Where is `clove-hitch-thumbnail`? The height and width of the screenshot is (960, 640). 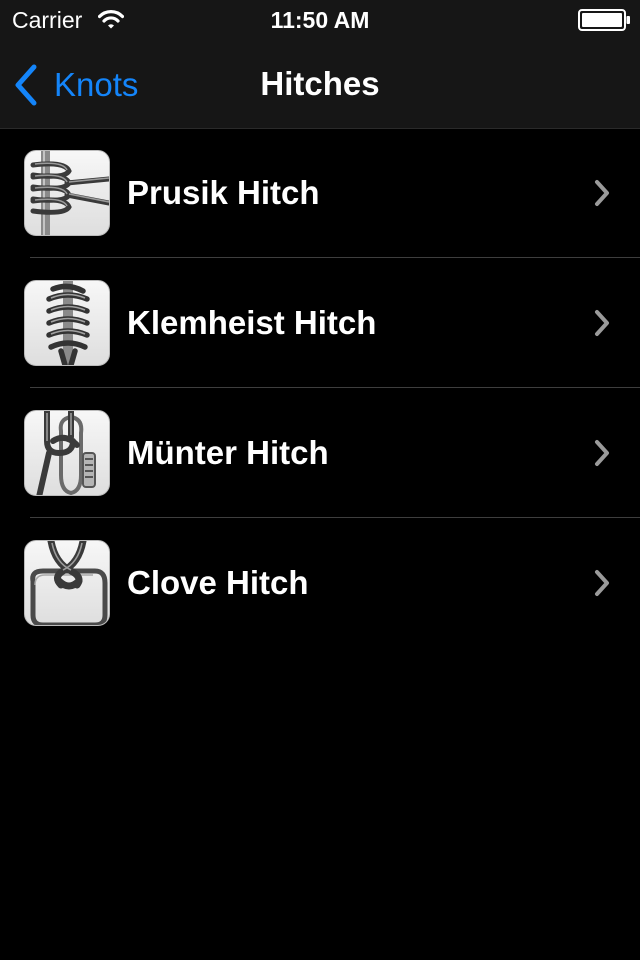
clove-hitch-thumbnail is located at coordinates (67, 583).